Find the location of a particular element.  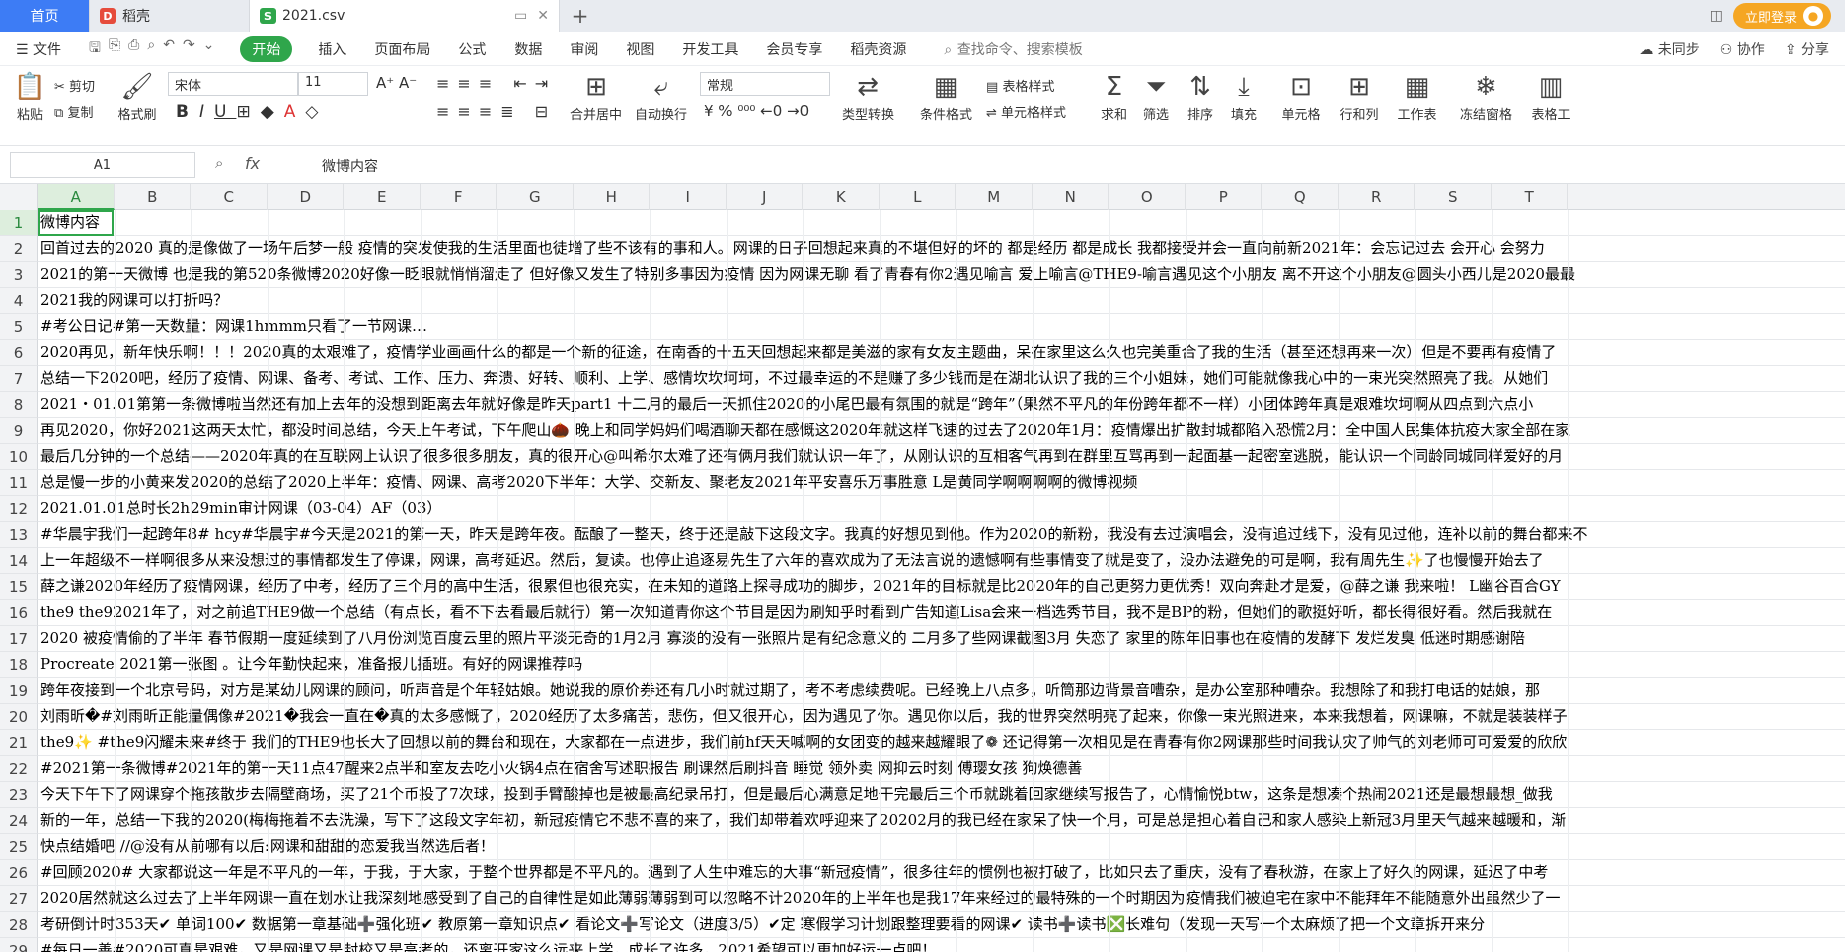

cell-style-button: ⇌ 单元格样式 is located at coordinates (1026, 111).